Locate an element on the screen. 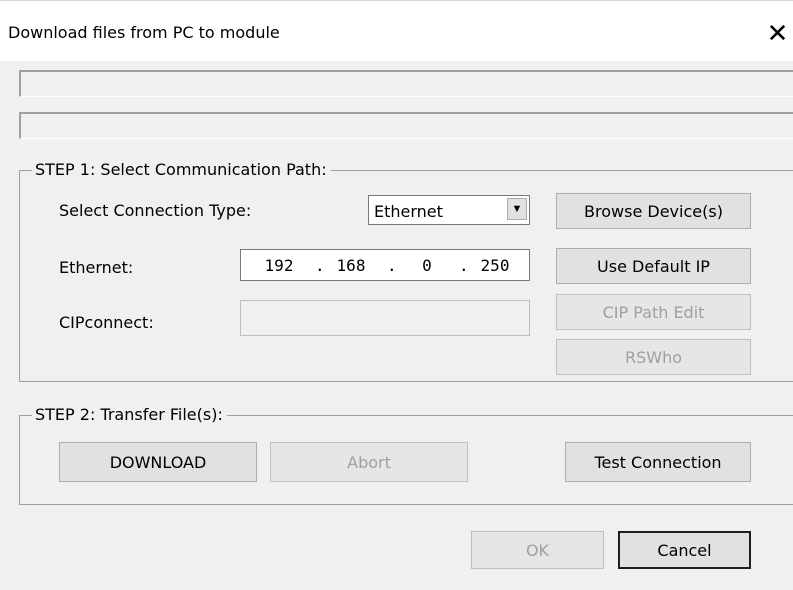 Image resolution: width=793 pixels, height=590 pixels. cipconnect-label: CIPconnect: is located at coordinates (106, 322).